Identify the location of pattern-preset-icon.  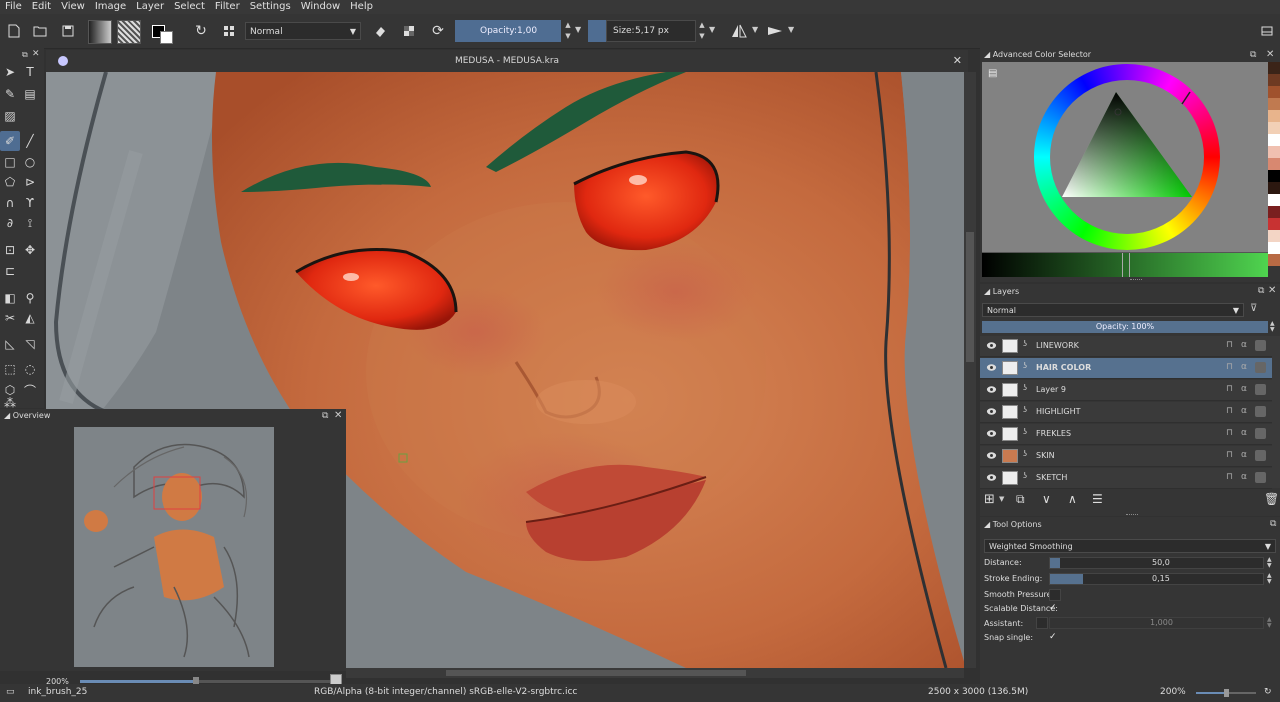
(129, 32).